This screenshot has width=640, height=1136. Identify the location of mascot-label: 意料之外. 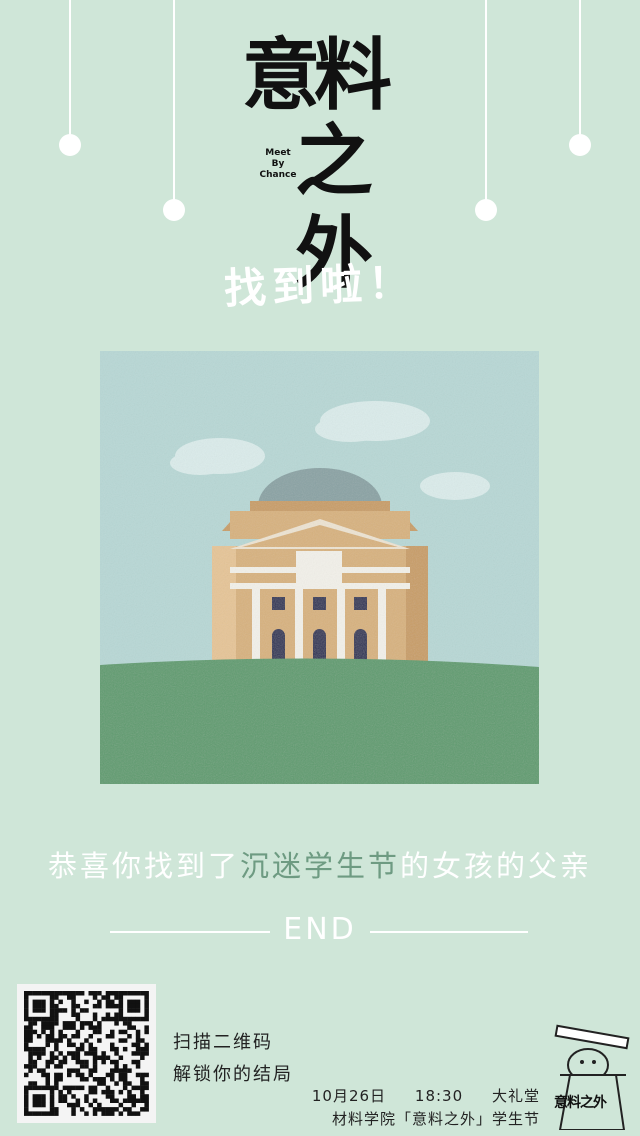
(580, 1103).